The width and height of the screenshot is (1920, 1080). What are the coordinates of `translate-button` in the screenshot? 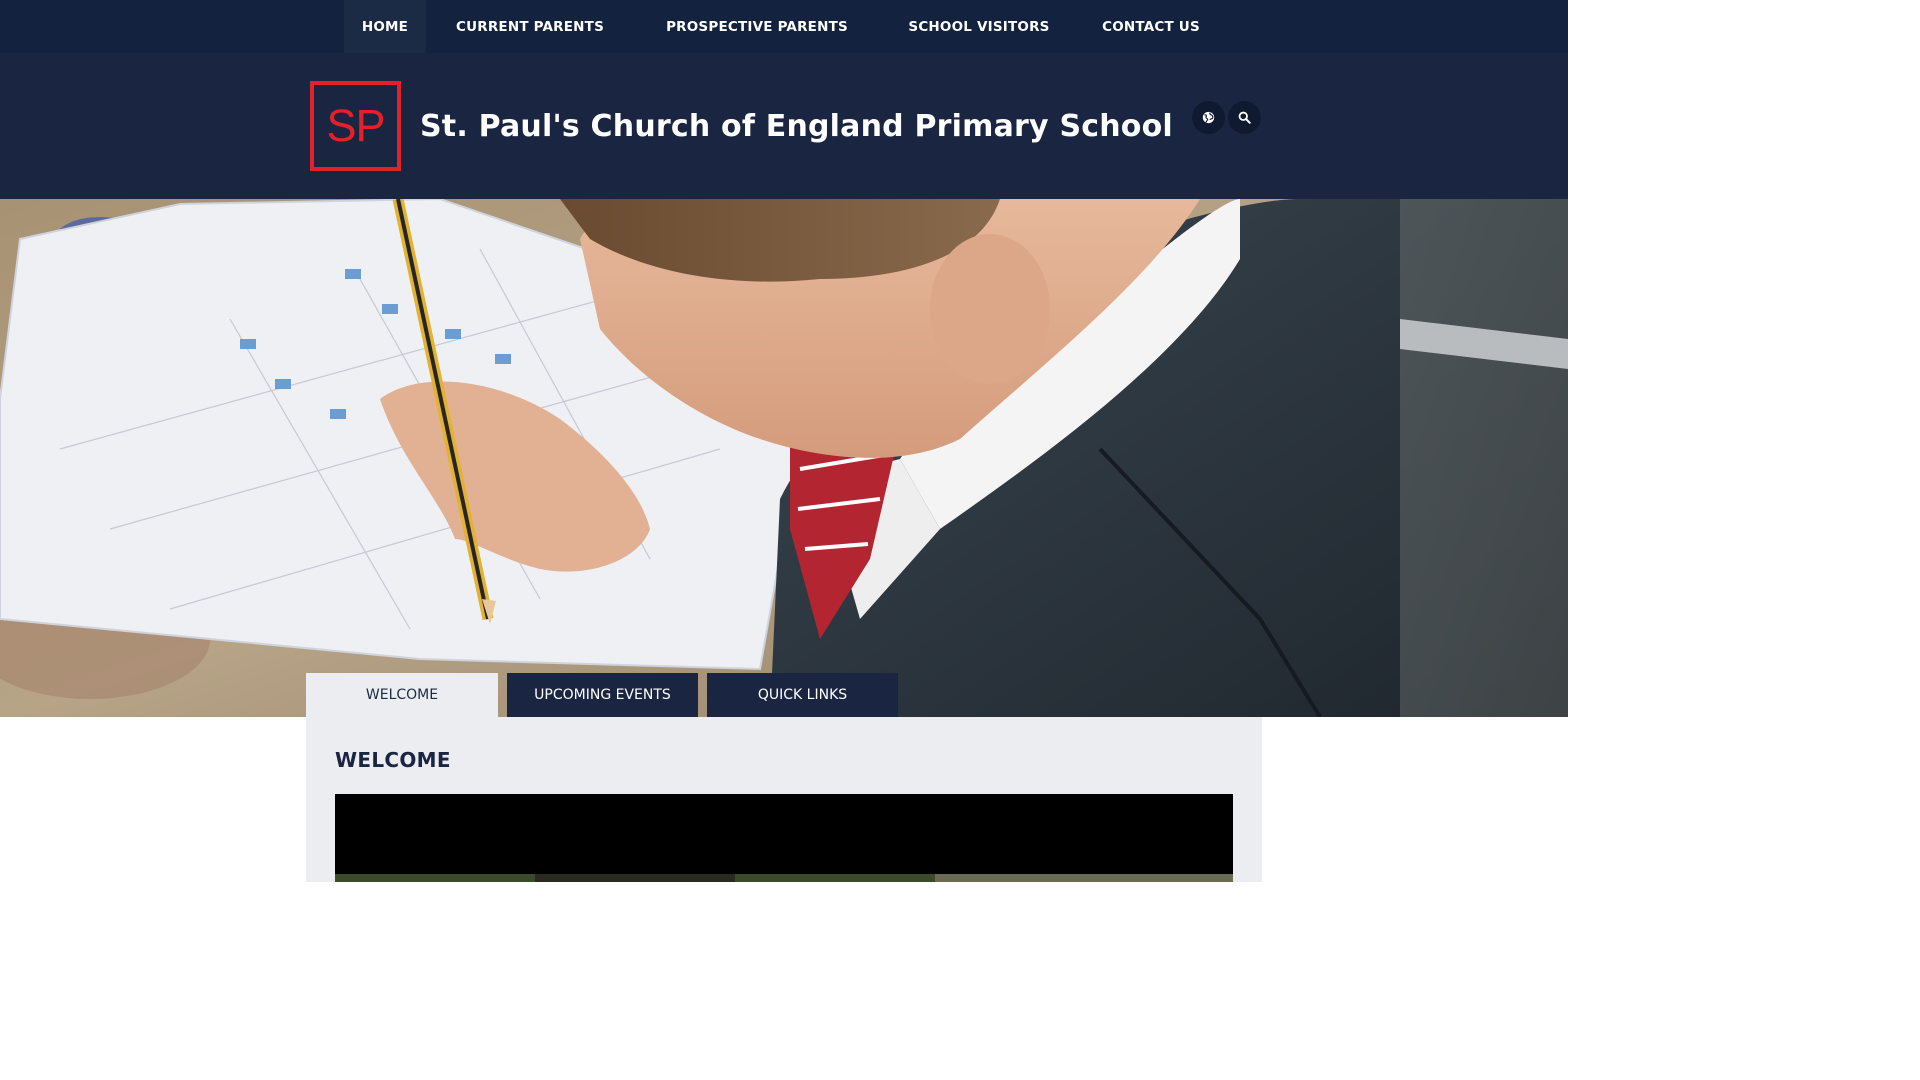 It's located at (1208, 117).